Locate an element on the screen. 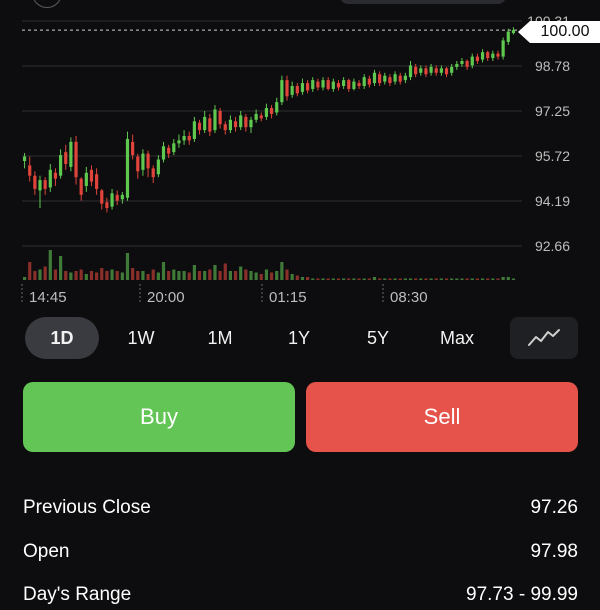 This screenshot has width=600, height=610. line-chart-icon is located at coordinates (544, 337).